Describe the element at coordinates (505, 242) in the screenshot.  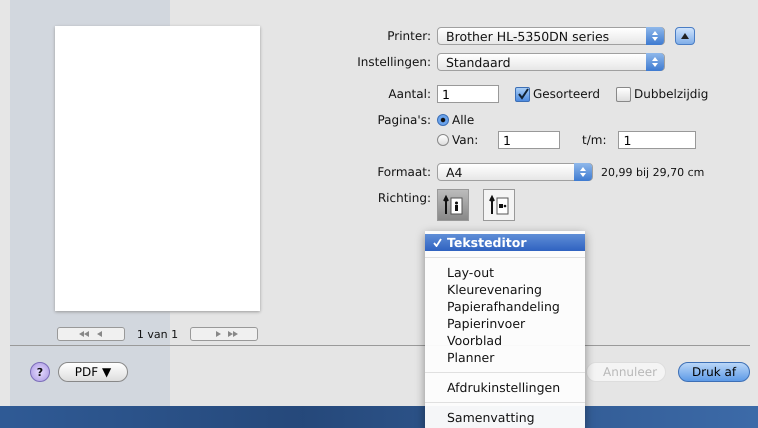
I see `menu-item: Teksteditor` at that location.